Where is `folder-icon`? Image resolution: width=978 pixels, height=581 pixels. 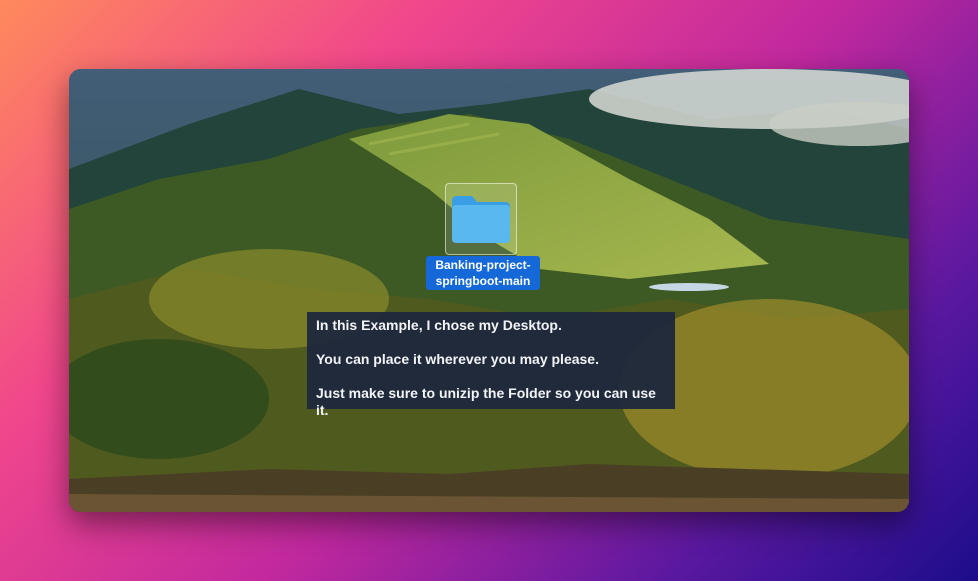 folder-icon is located at coordinates (481, 219).